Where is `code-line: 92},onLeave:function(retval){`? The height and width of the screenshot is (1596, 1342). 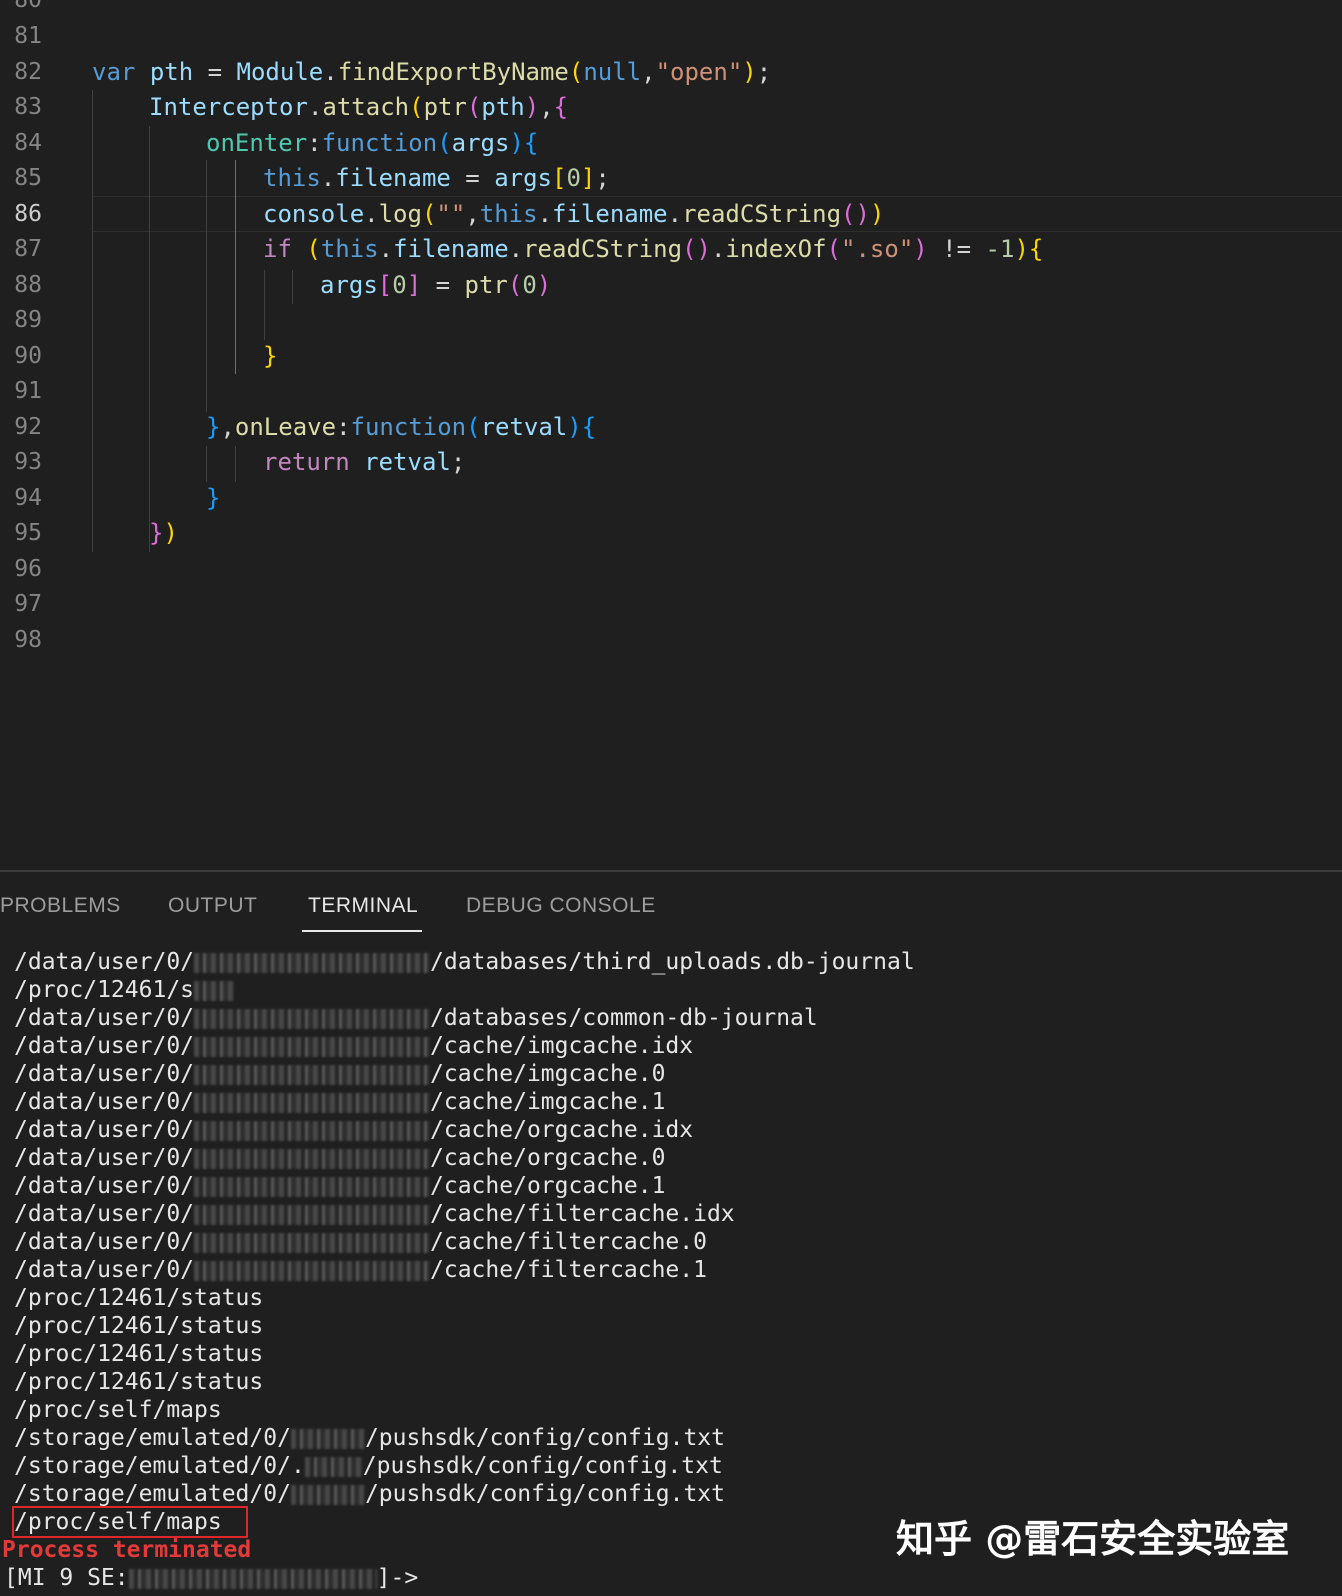
code-line: 92},onLeave:function(retval){ is located at coordinates (671, 427).